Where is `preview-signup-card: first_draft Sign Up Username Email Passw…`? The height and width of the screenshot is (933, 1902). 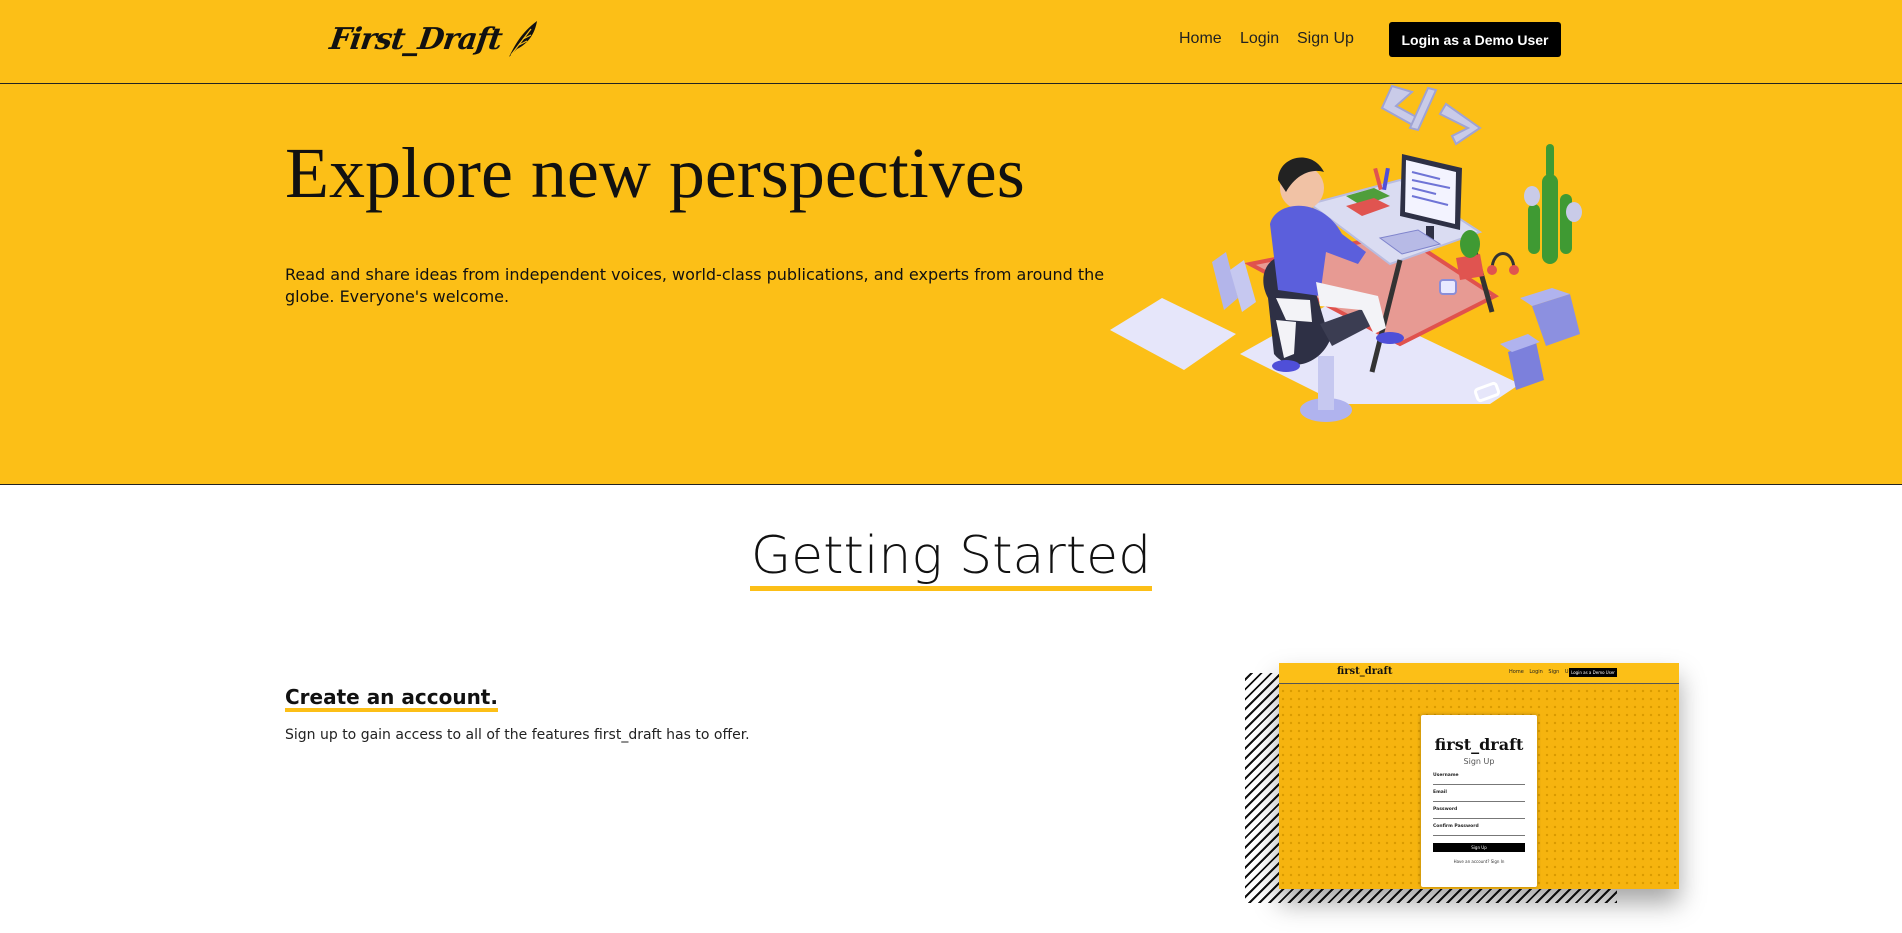
preview-signup-card: first_draft Sign Up Username Email Passw… is located at coordinates (1479, 801).